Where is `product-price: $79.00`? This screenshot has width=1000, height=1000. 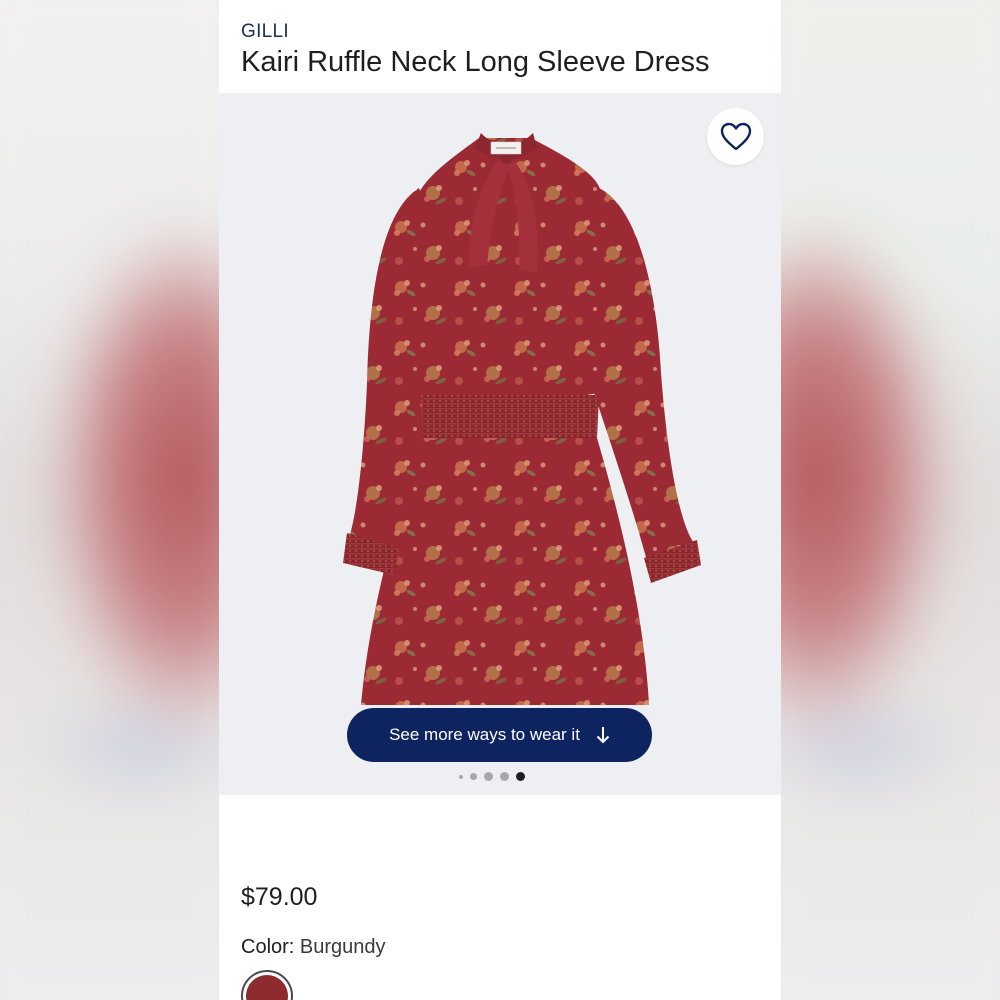 product-price: $79.00 is located at coordinates (279, 897).